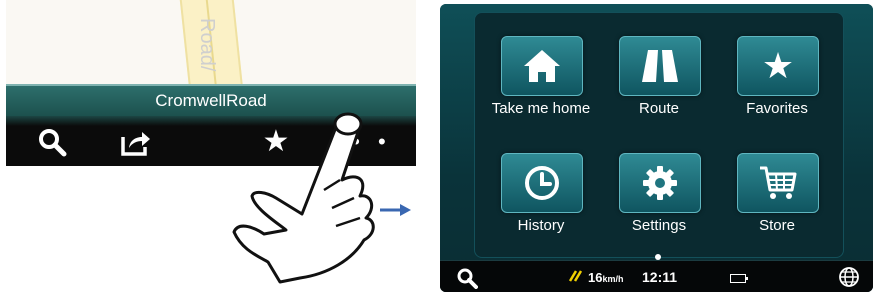  What do you see at coordinates (541, 225) in the screenshot?
I see `history-label: History` at bounding box center [541, 225].